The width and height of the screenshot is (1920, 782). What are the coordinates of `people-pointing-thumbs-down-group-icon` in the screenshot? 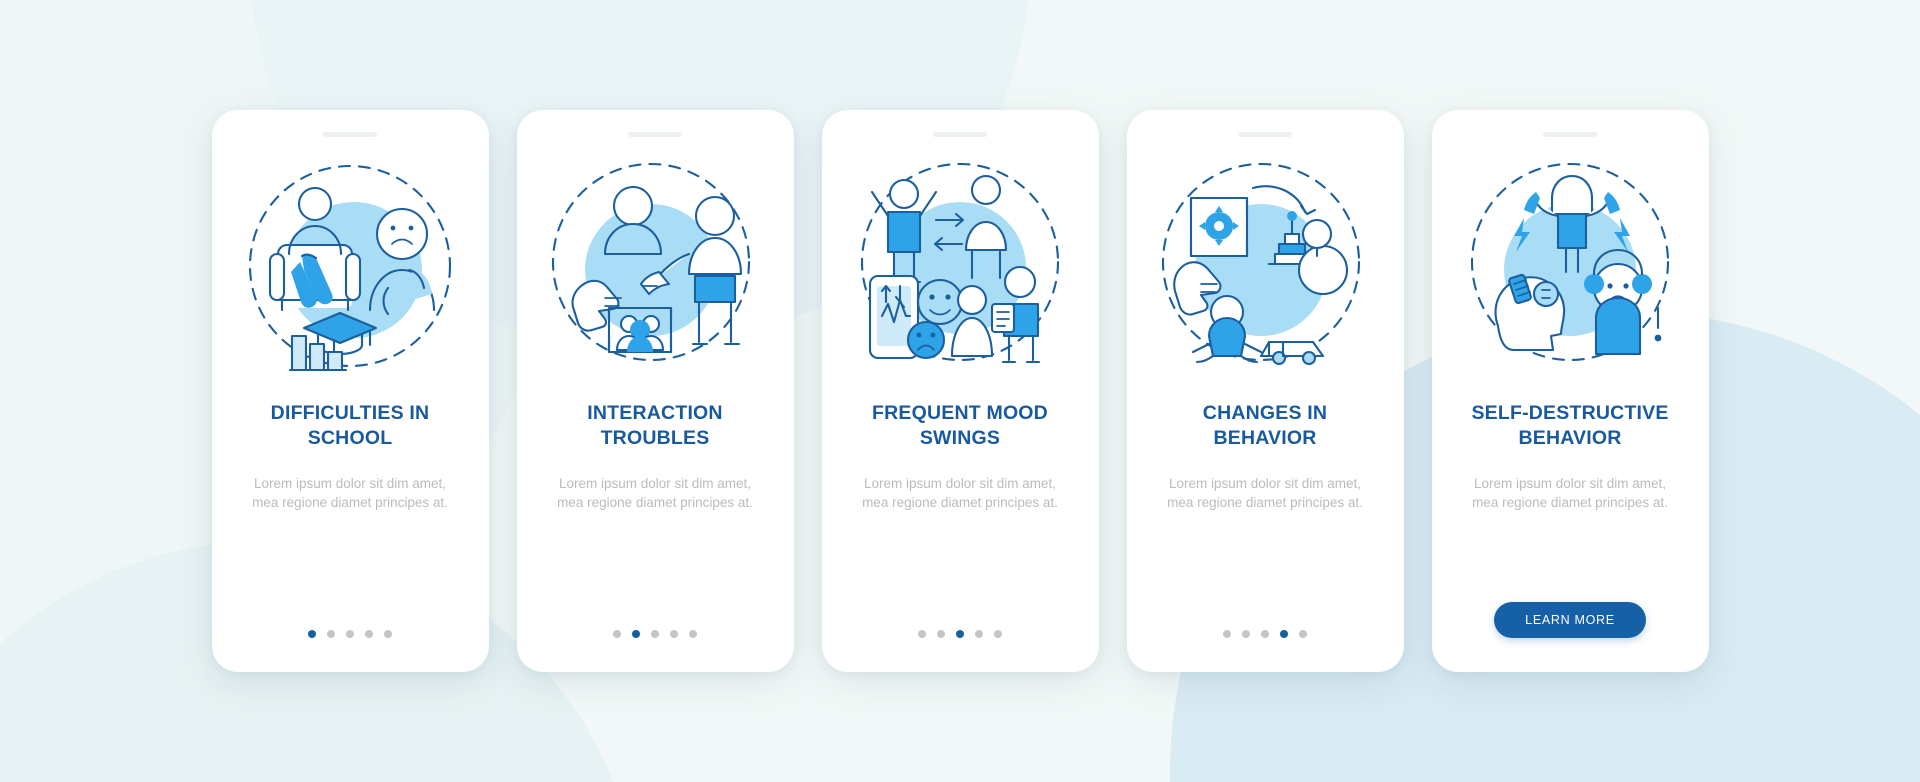 It's located at (651, 262).